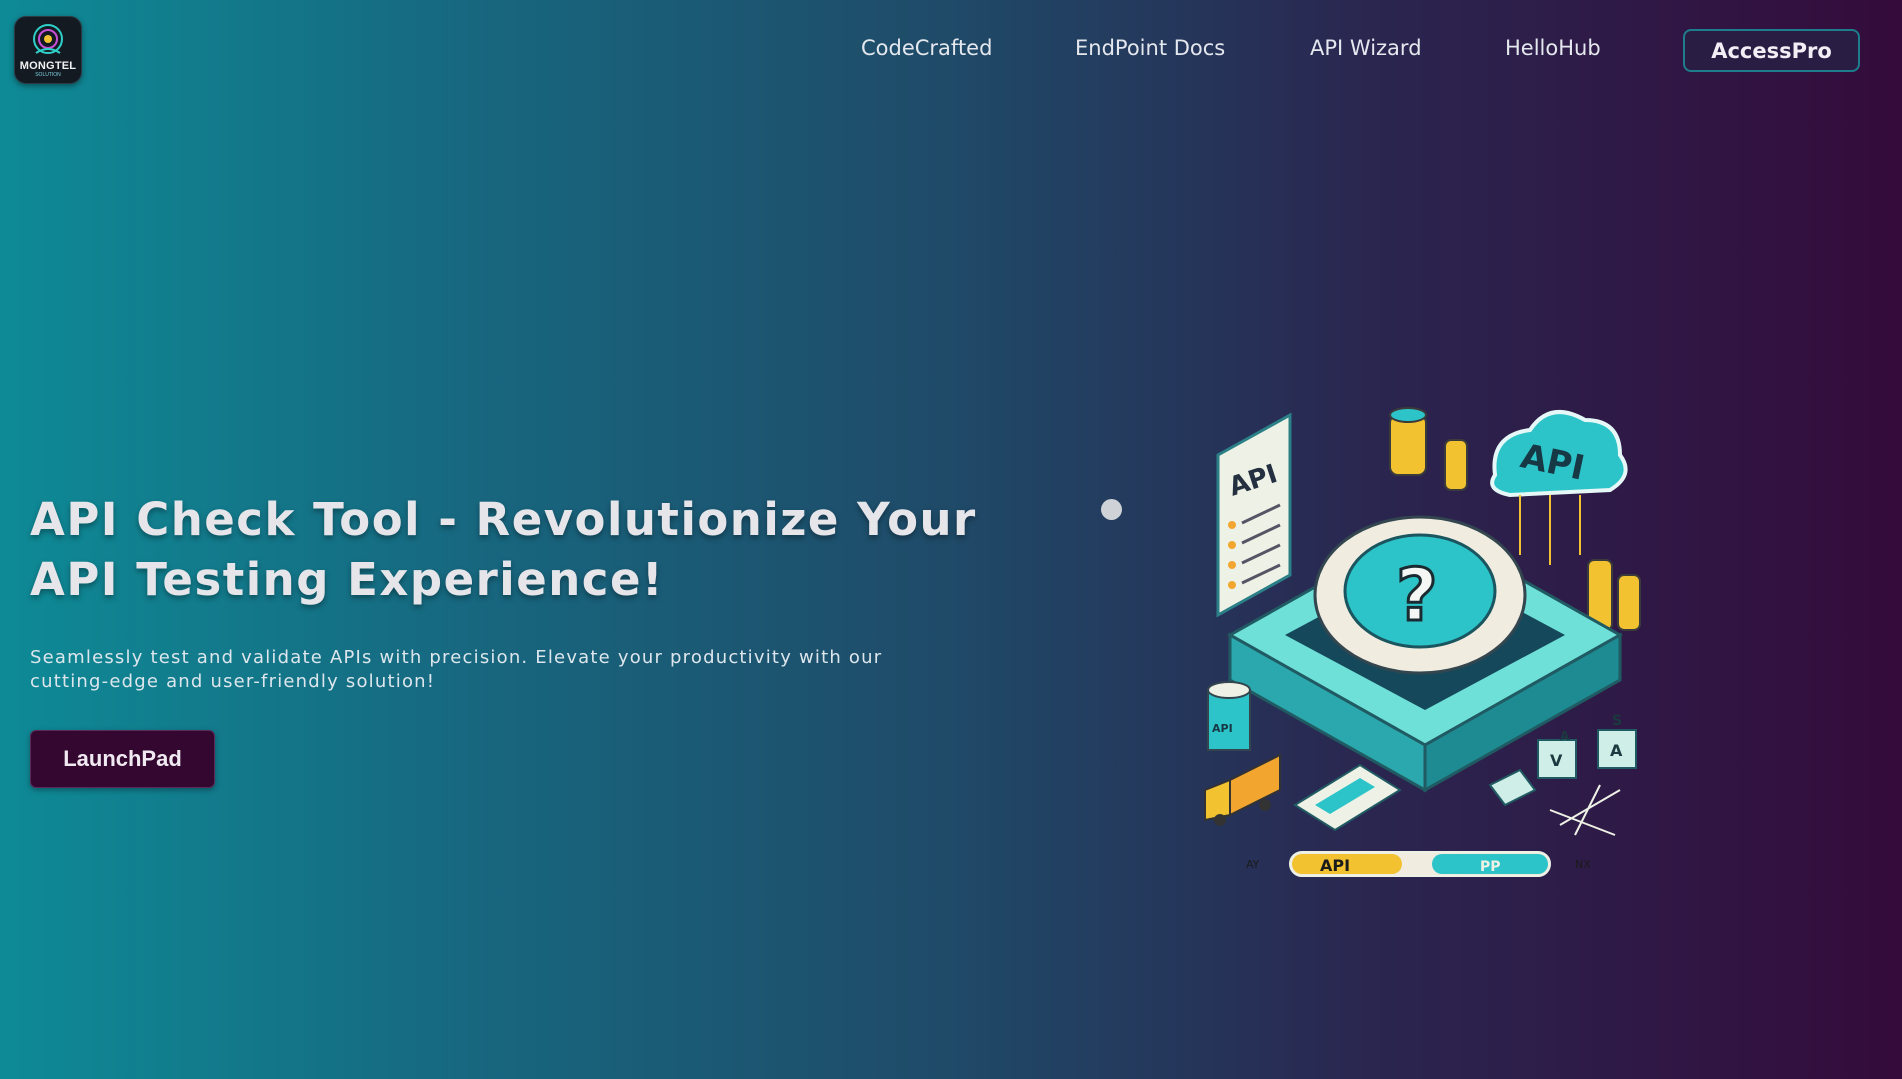 This screenshot has height=1079, width=1902. Describe the element at coordinates (1366, 48) in the screenshot. I see `nav-link-api-wizard: API Wizard` at that location.